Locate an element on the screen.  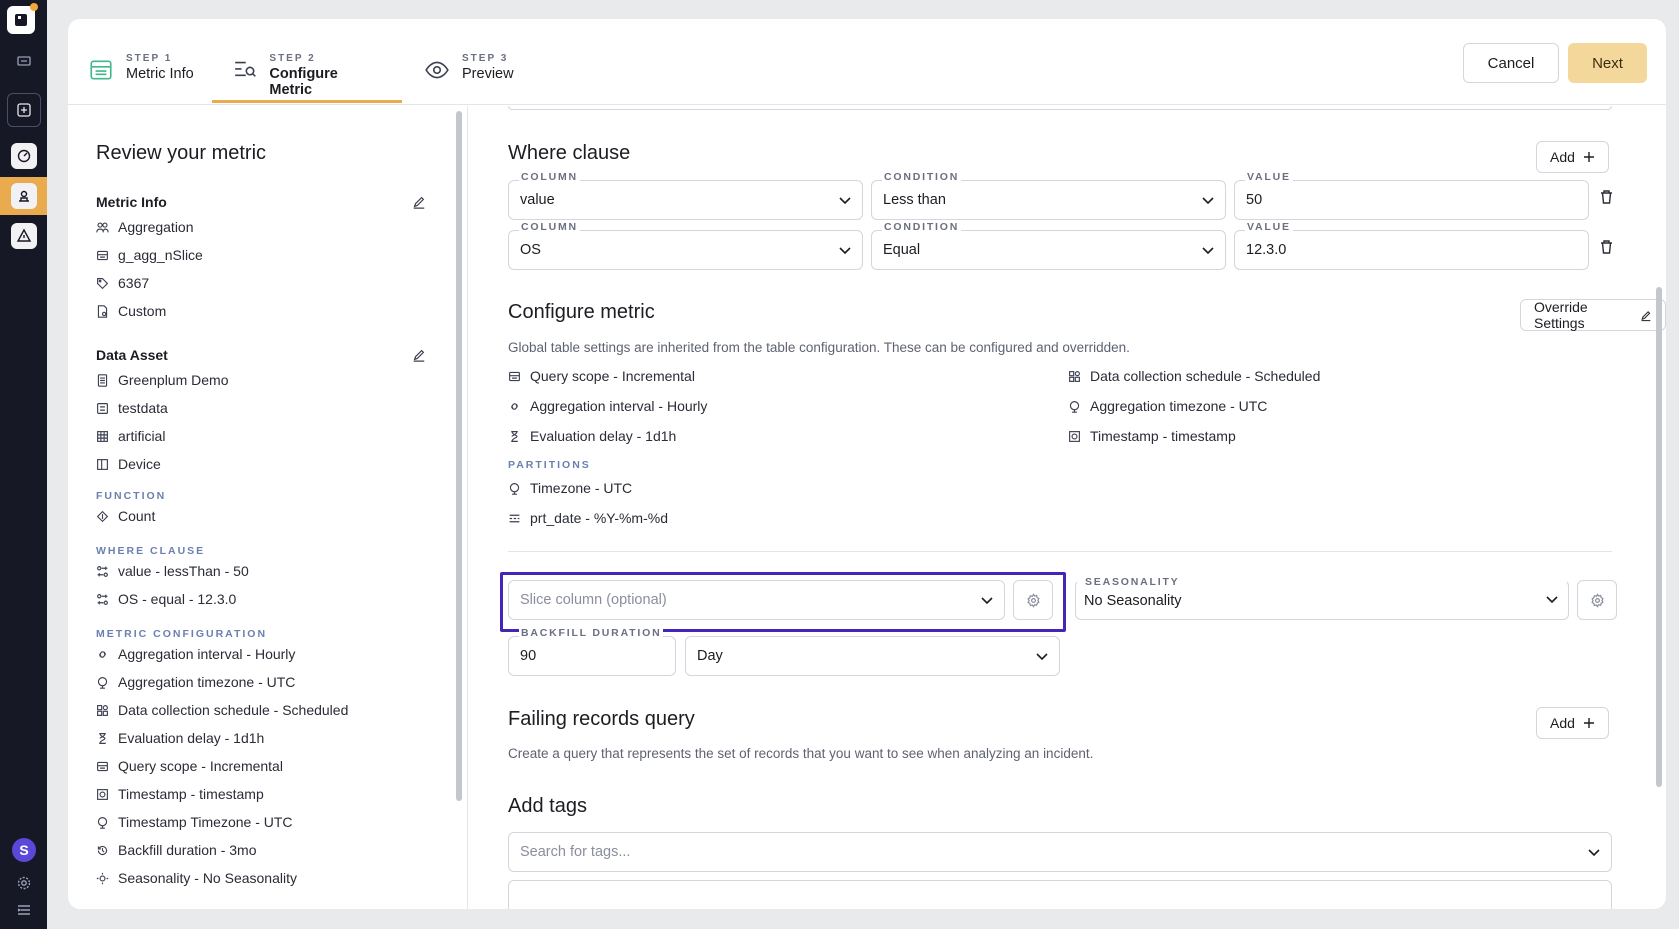
metrics-nav-icon is located at coordinates (24, 196).